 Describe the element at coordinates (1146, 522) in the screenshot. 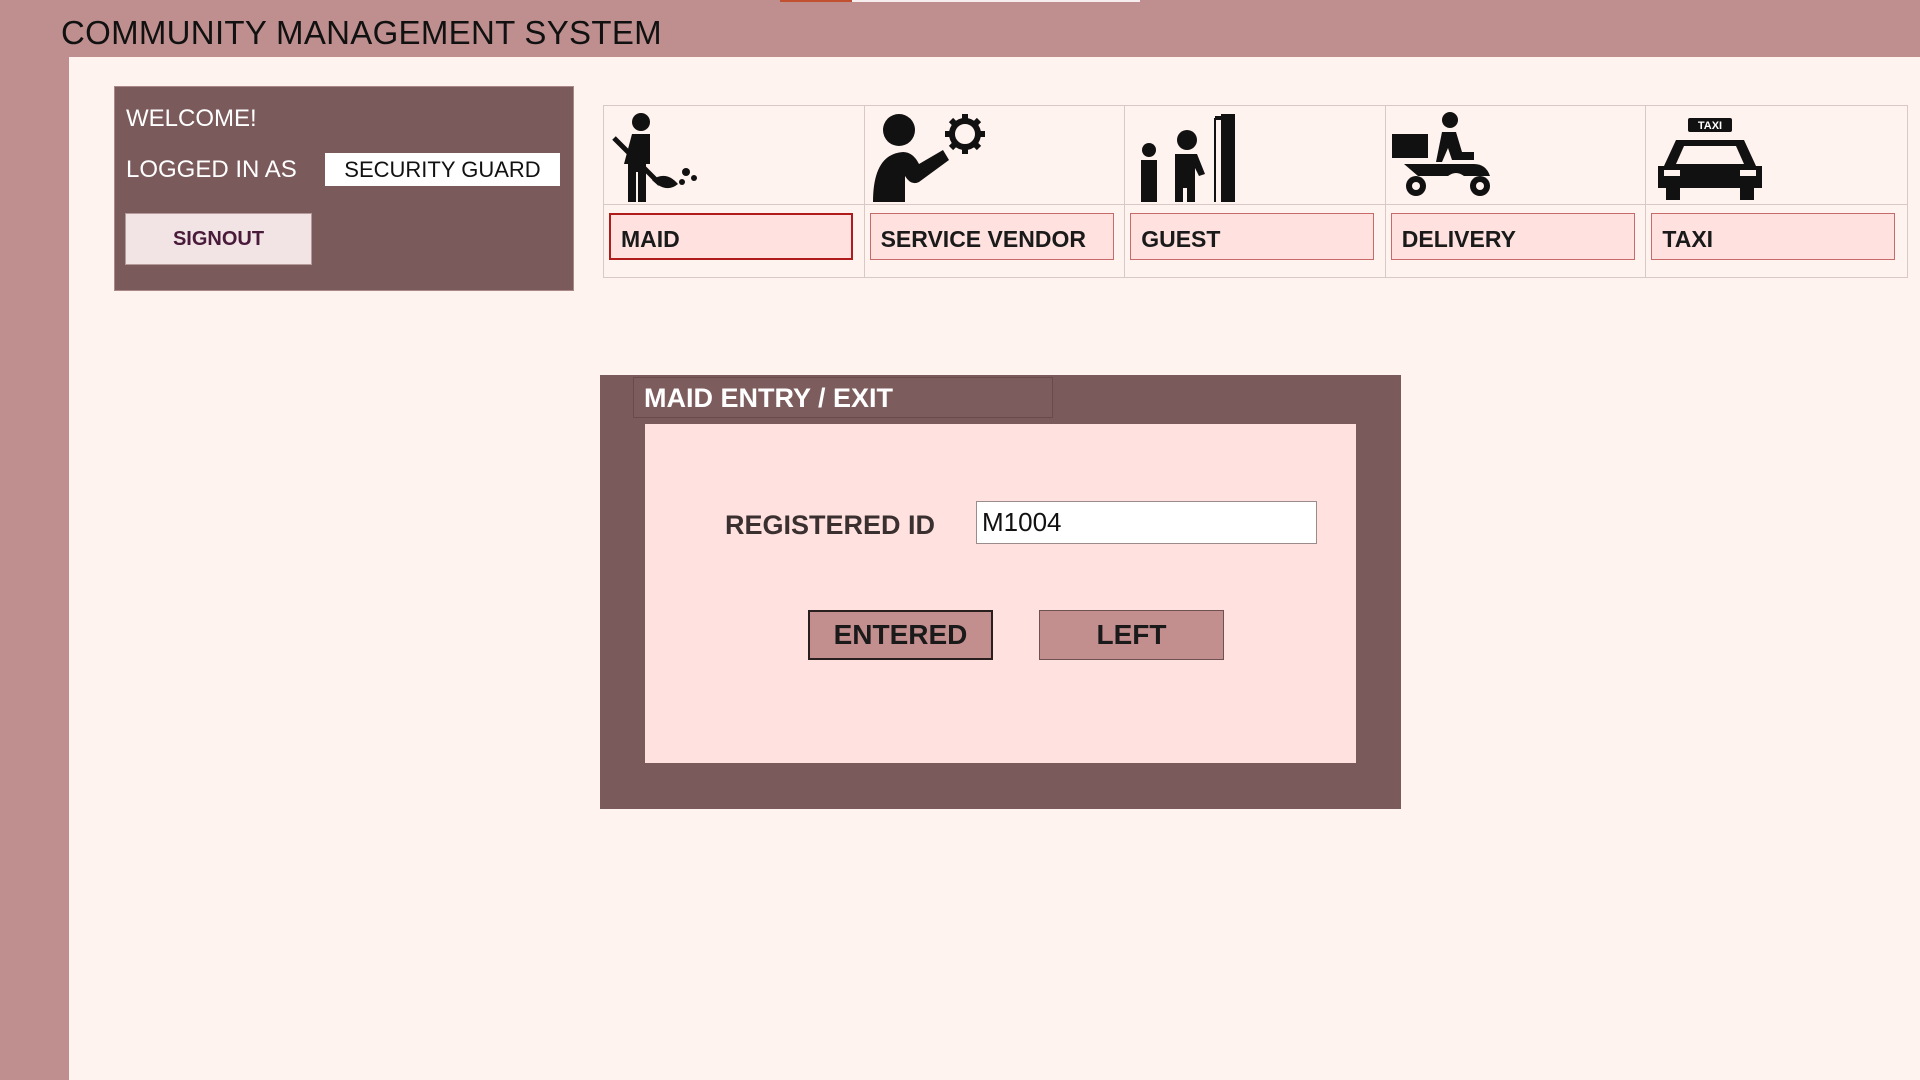

I see `registered-id-input` at that location.